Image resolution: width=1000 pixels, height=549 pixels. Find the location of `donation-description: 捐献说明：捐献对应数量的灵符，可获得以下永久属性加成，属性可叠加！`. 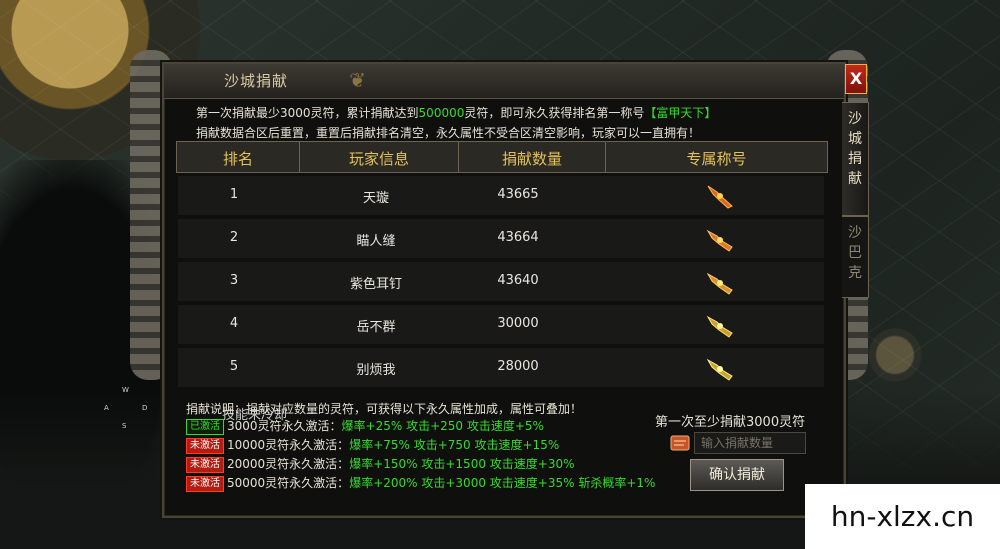

donation-description: 捐献说明：捐献对应数量的灵符，可获得以下永久属性加成，属性可叠加！ is located at coordinates (384, 409).